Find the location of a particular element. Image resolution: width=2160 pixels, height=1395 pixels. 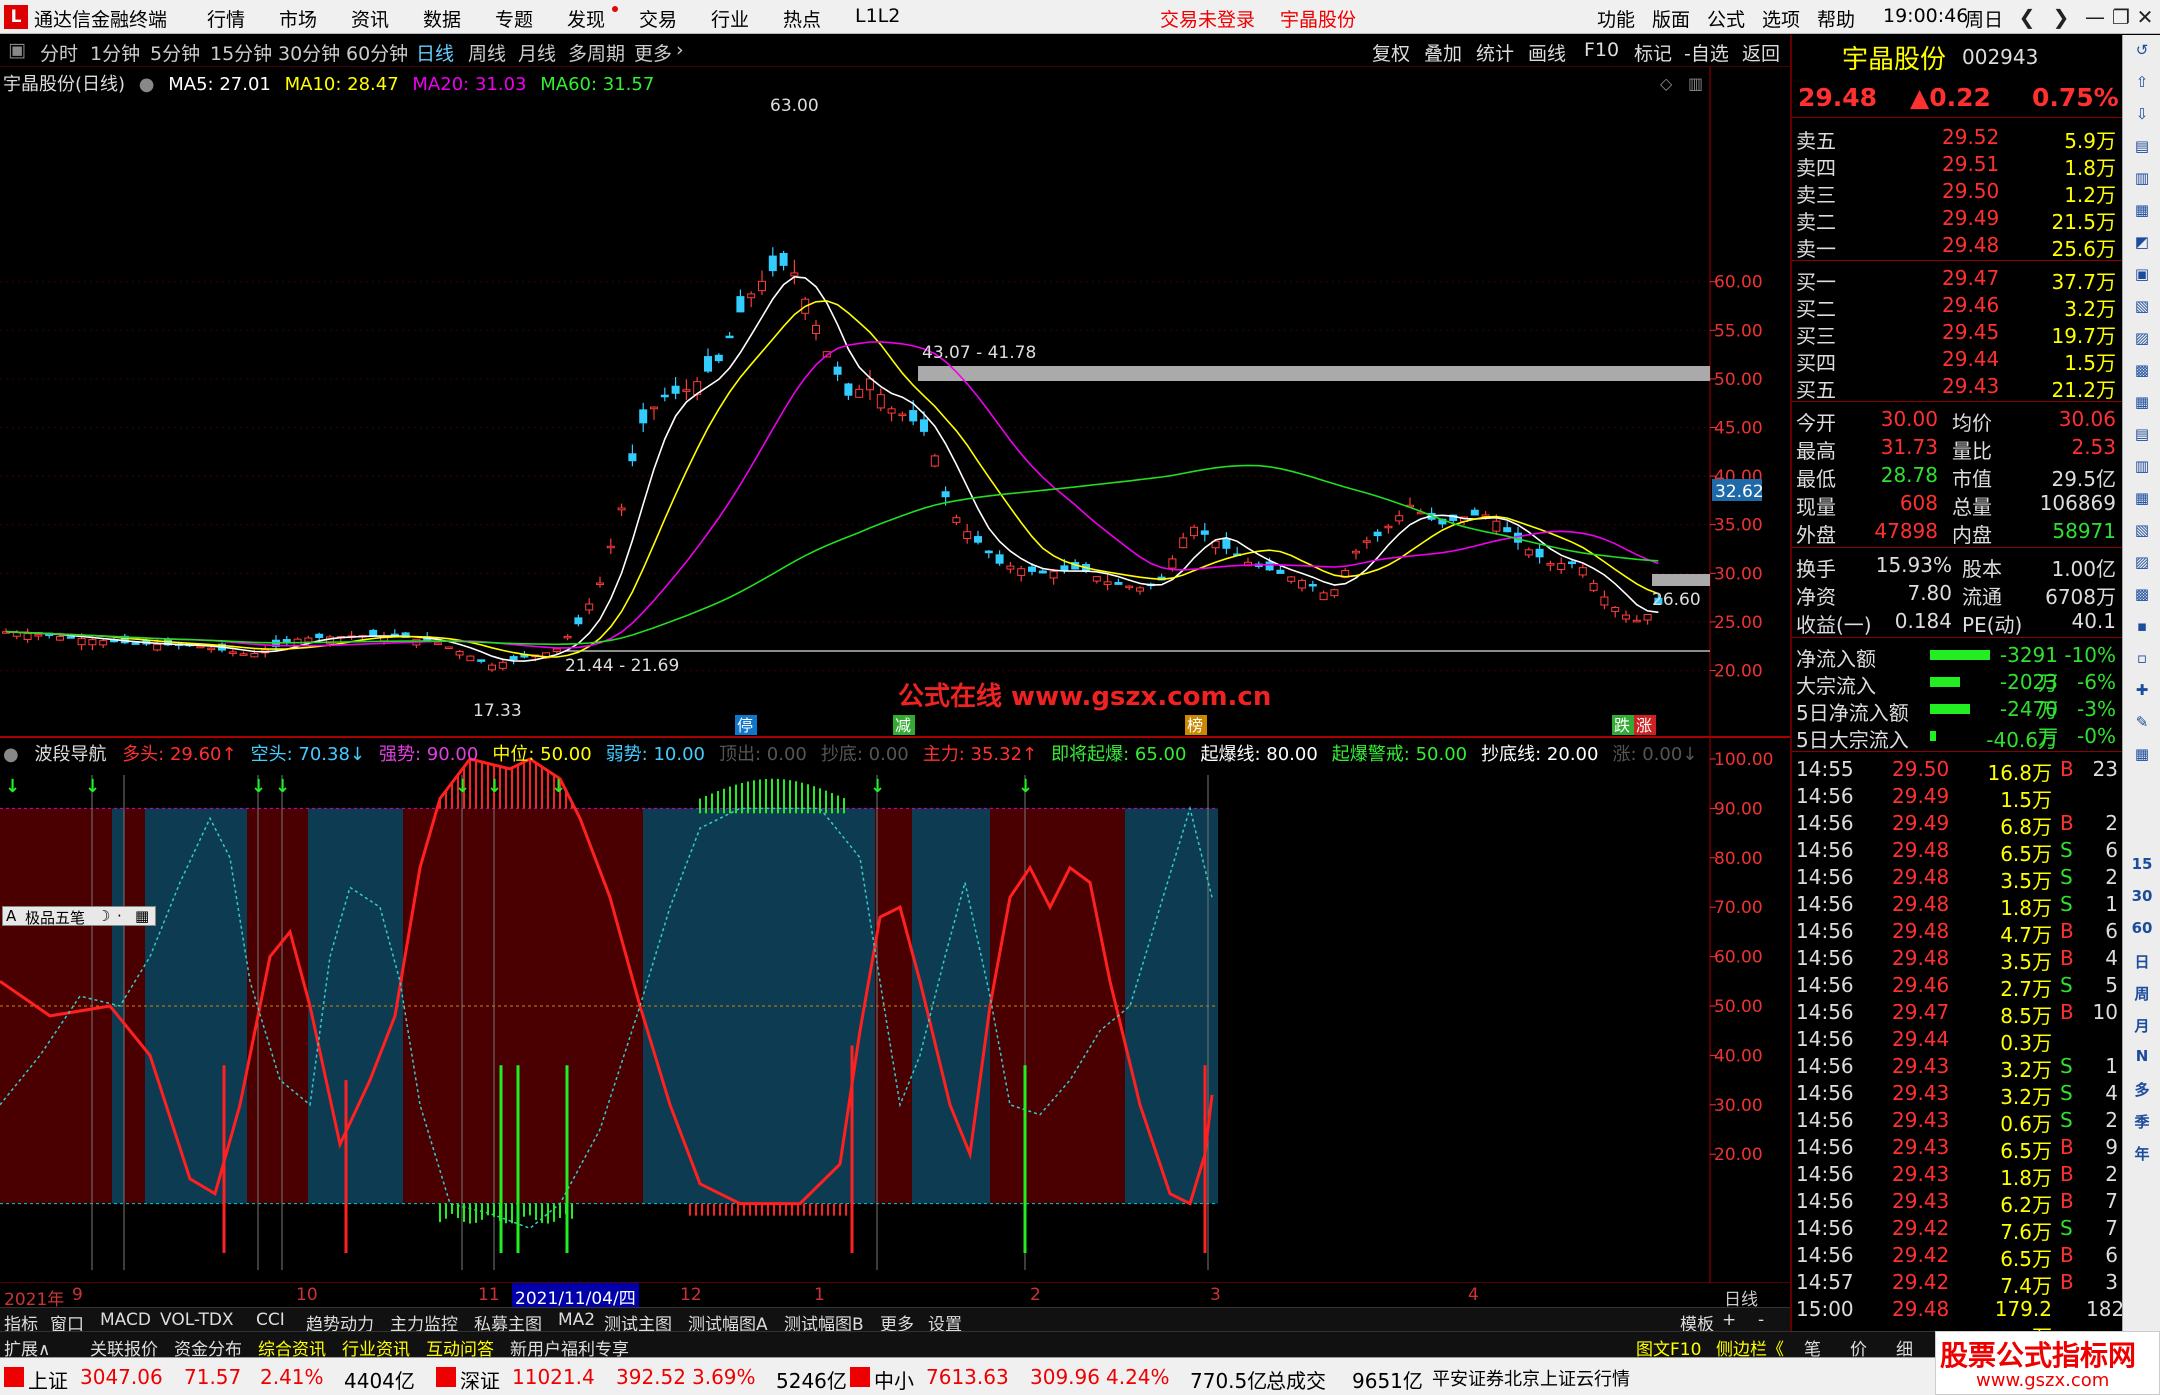

index-amount: 4404亿 is located at coordinates (379, 1381).